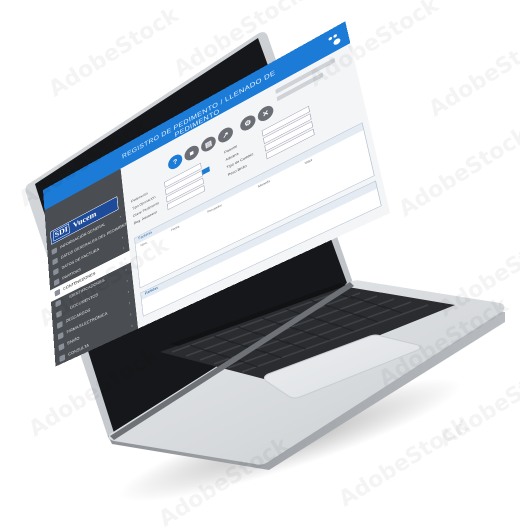  What do you see at coordinates (145, 235) in the screenshot?
I see `panel-title: Facturas` at bounding box center [145, 235].